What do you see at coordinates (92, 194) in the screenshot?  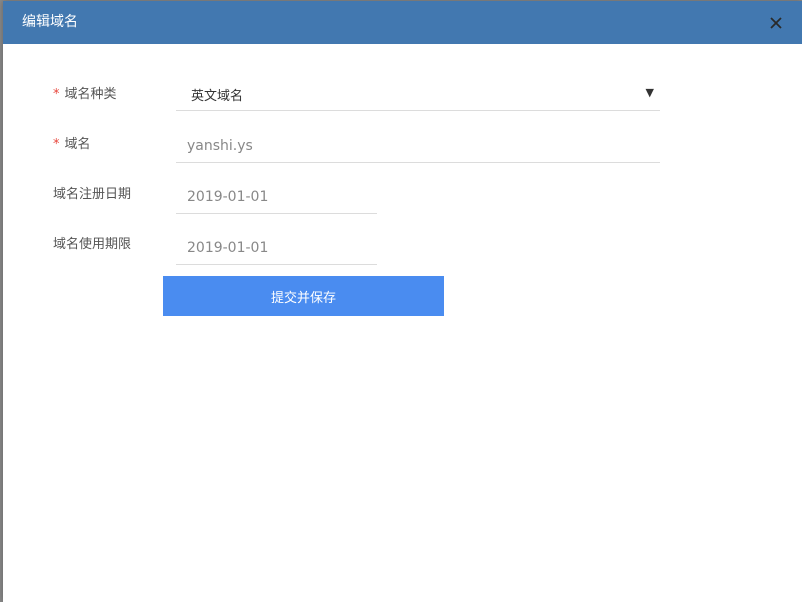 I see `register-date-label: 域名注册日期` at bounding box center [92, 194].